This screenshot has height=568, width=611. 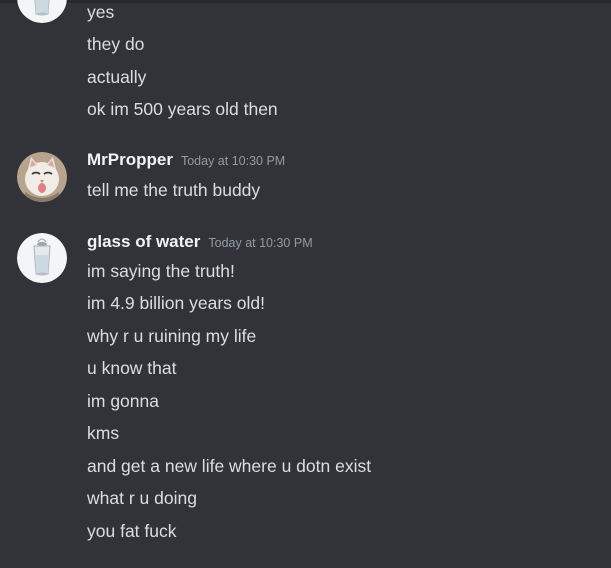 What do you see at coordinates (143, 241) in the screenshot?
I see `username: glass of water` at bounding box center [143, 241].